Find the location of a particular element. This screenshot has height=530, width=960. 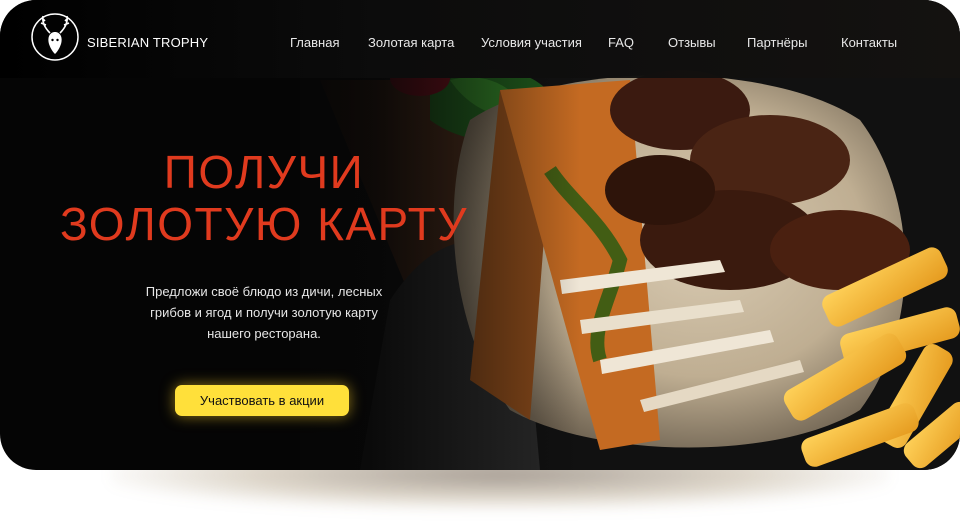

nav-item-faq: FAQ is located at coordinates (621, 42).